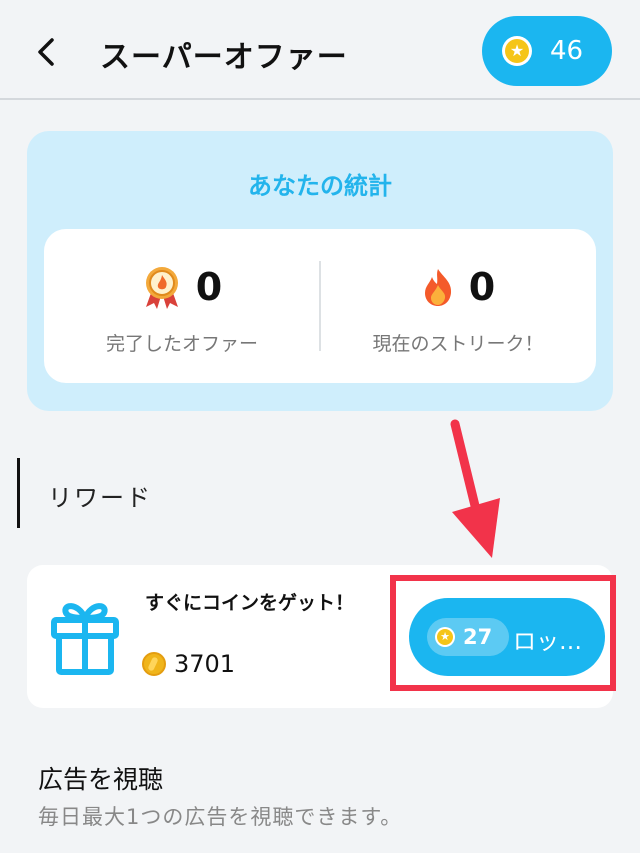  I want to click on section-indicator, so click(18, 493).